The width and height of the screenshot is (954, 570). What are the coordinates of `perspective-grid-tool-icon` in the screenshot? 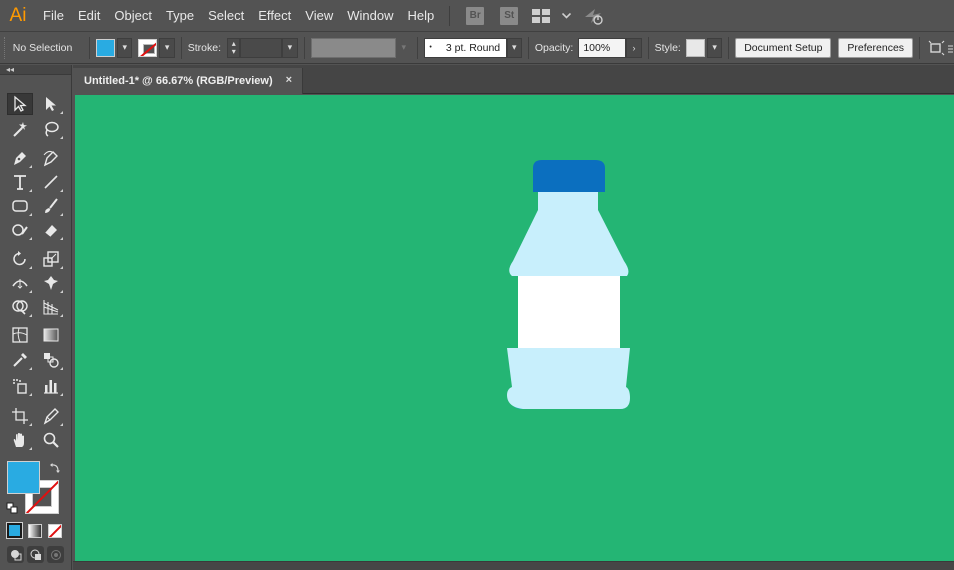 It's located at (51, 307).